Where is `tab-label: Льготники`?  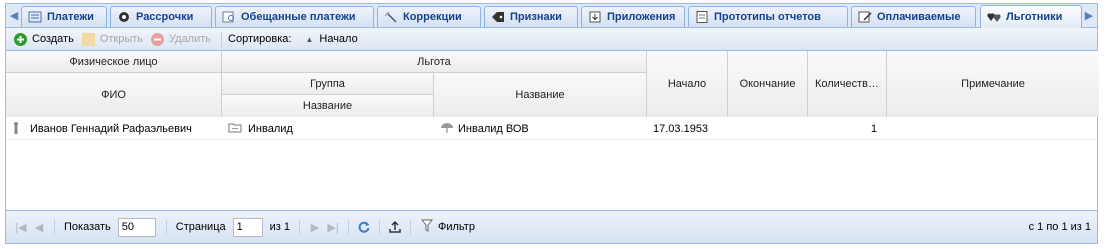
tab-label: Льготники is located at coordinates (1034, 17).